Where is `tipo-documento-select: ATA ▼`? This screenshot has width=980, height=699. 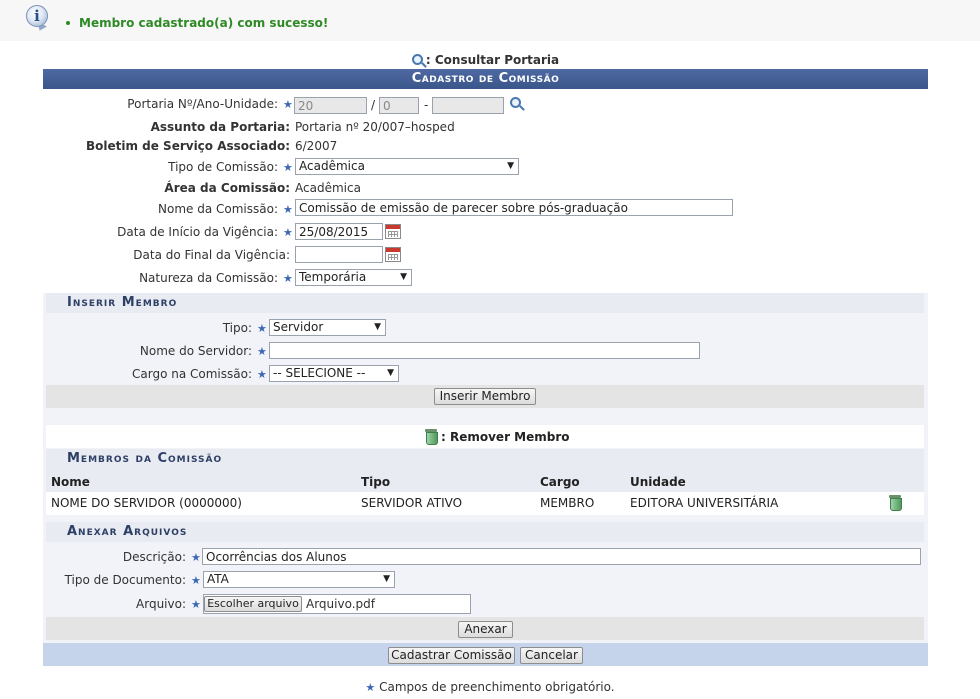
tipo-documento-select: ATA ▼ is located at coordinates (299, 579).